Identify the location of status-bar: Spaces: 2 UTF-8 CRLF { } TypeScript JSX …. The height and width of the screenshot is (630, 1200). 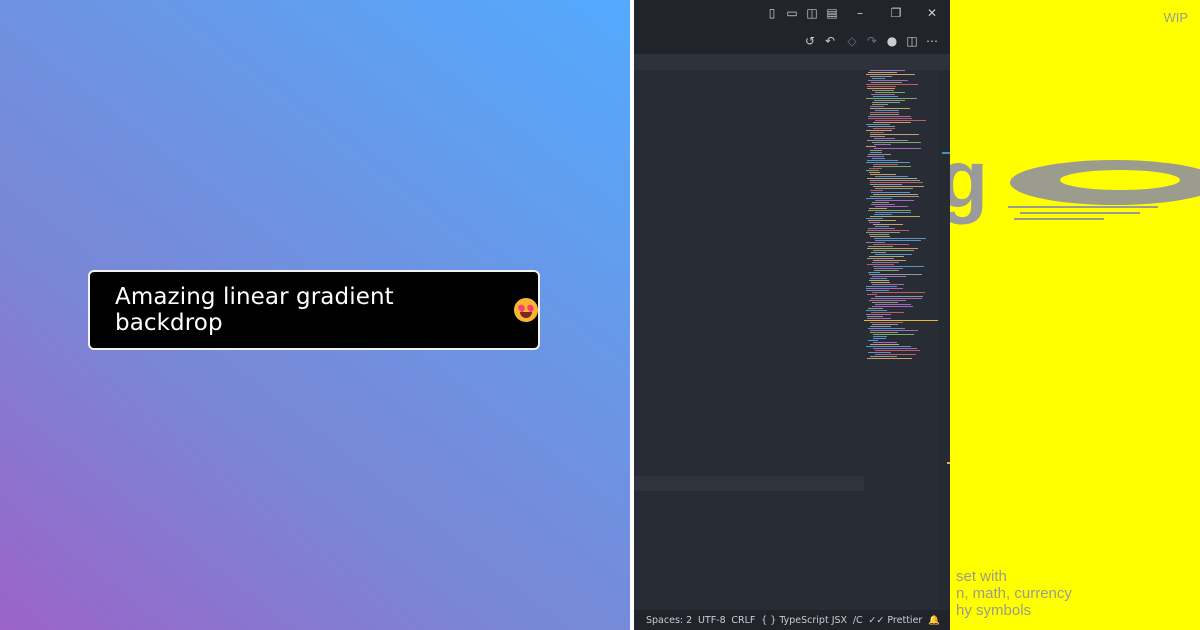
(792, 620).